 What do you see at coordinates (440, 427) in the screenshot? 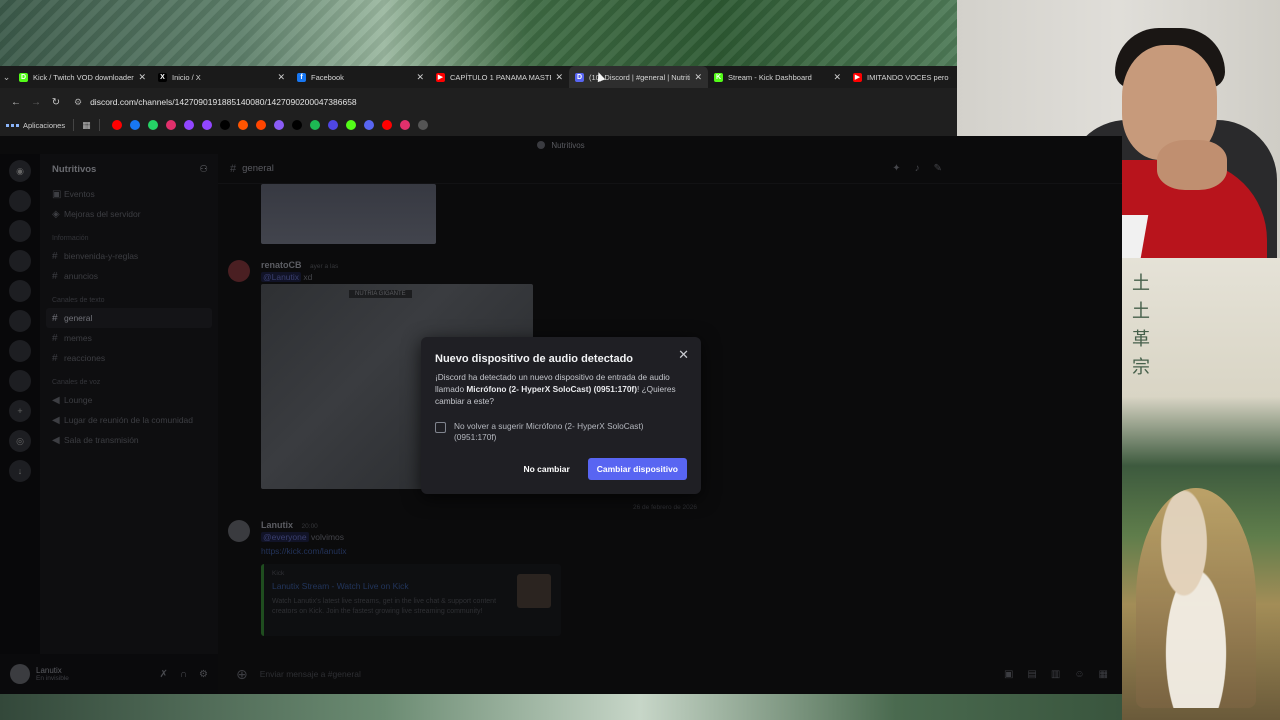
I see `dont-suggest-checkbox` at bounding box center [440, 427].